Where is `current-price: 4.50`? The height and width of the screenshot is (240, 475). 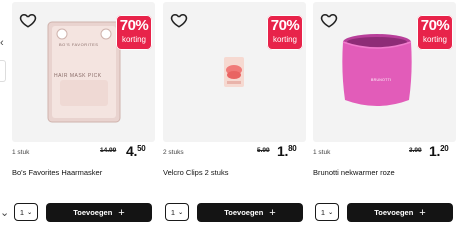
current-price: 4.50 is located at coordinates (136, 151).